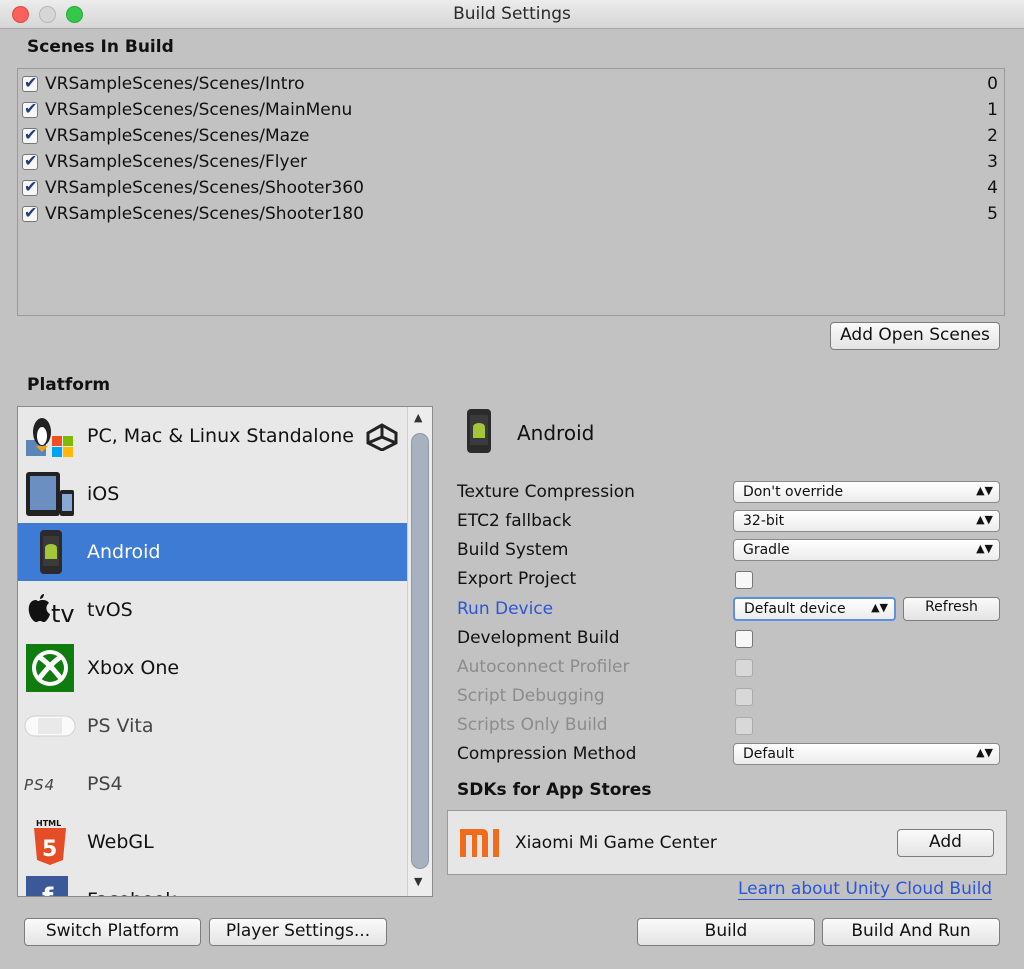  I want to click on run-device-label: Run Device, so click(505, 609).